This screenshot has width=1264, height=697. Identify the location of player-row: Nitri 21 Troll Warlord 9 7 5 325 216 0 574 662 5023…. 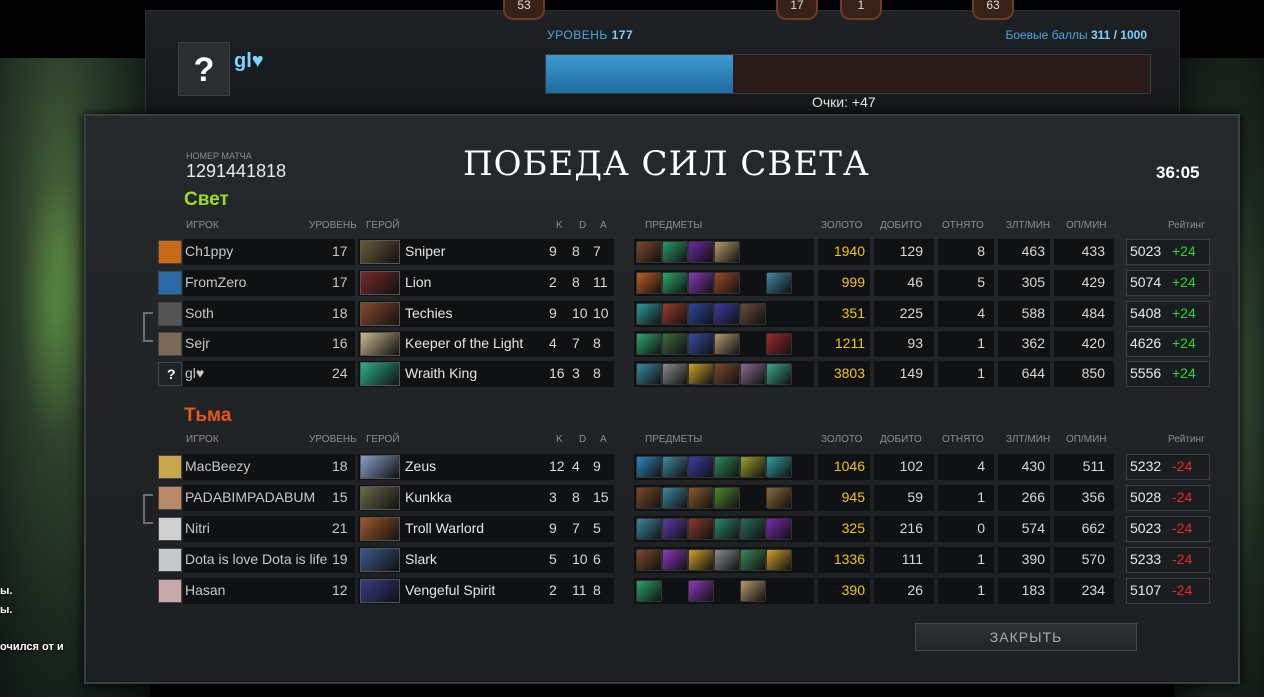
(685, 529).